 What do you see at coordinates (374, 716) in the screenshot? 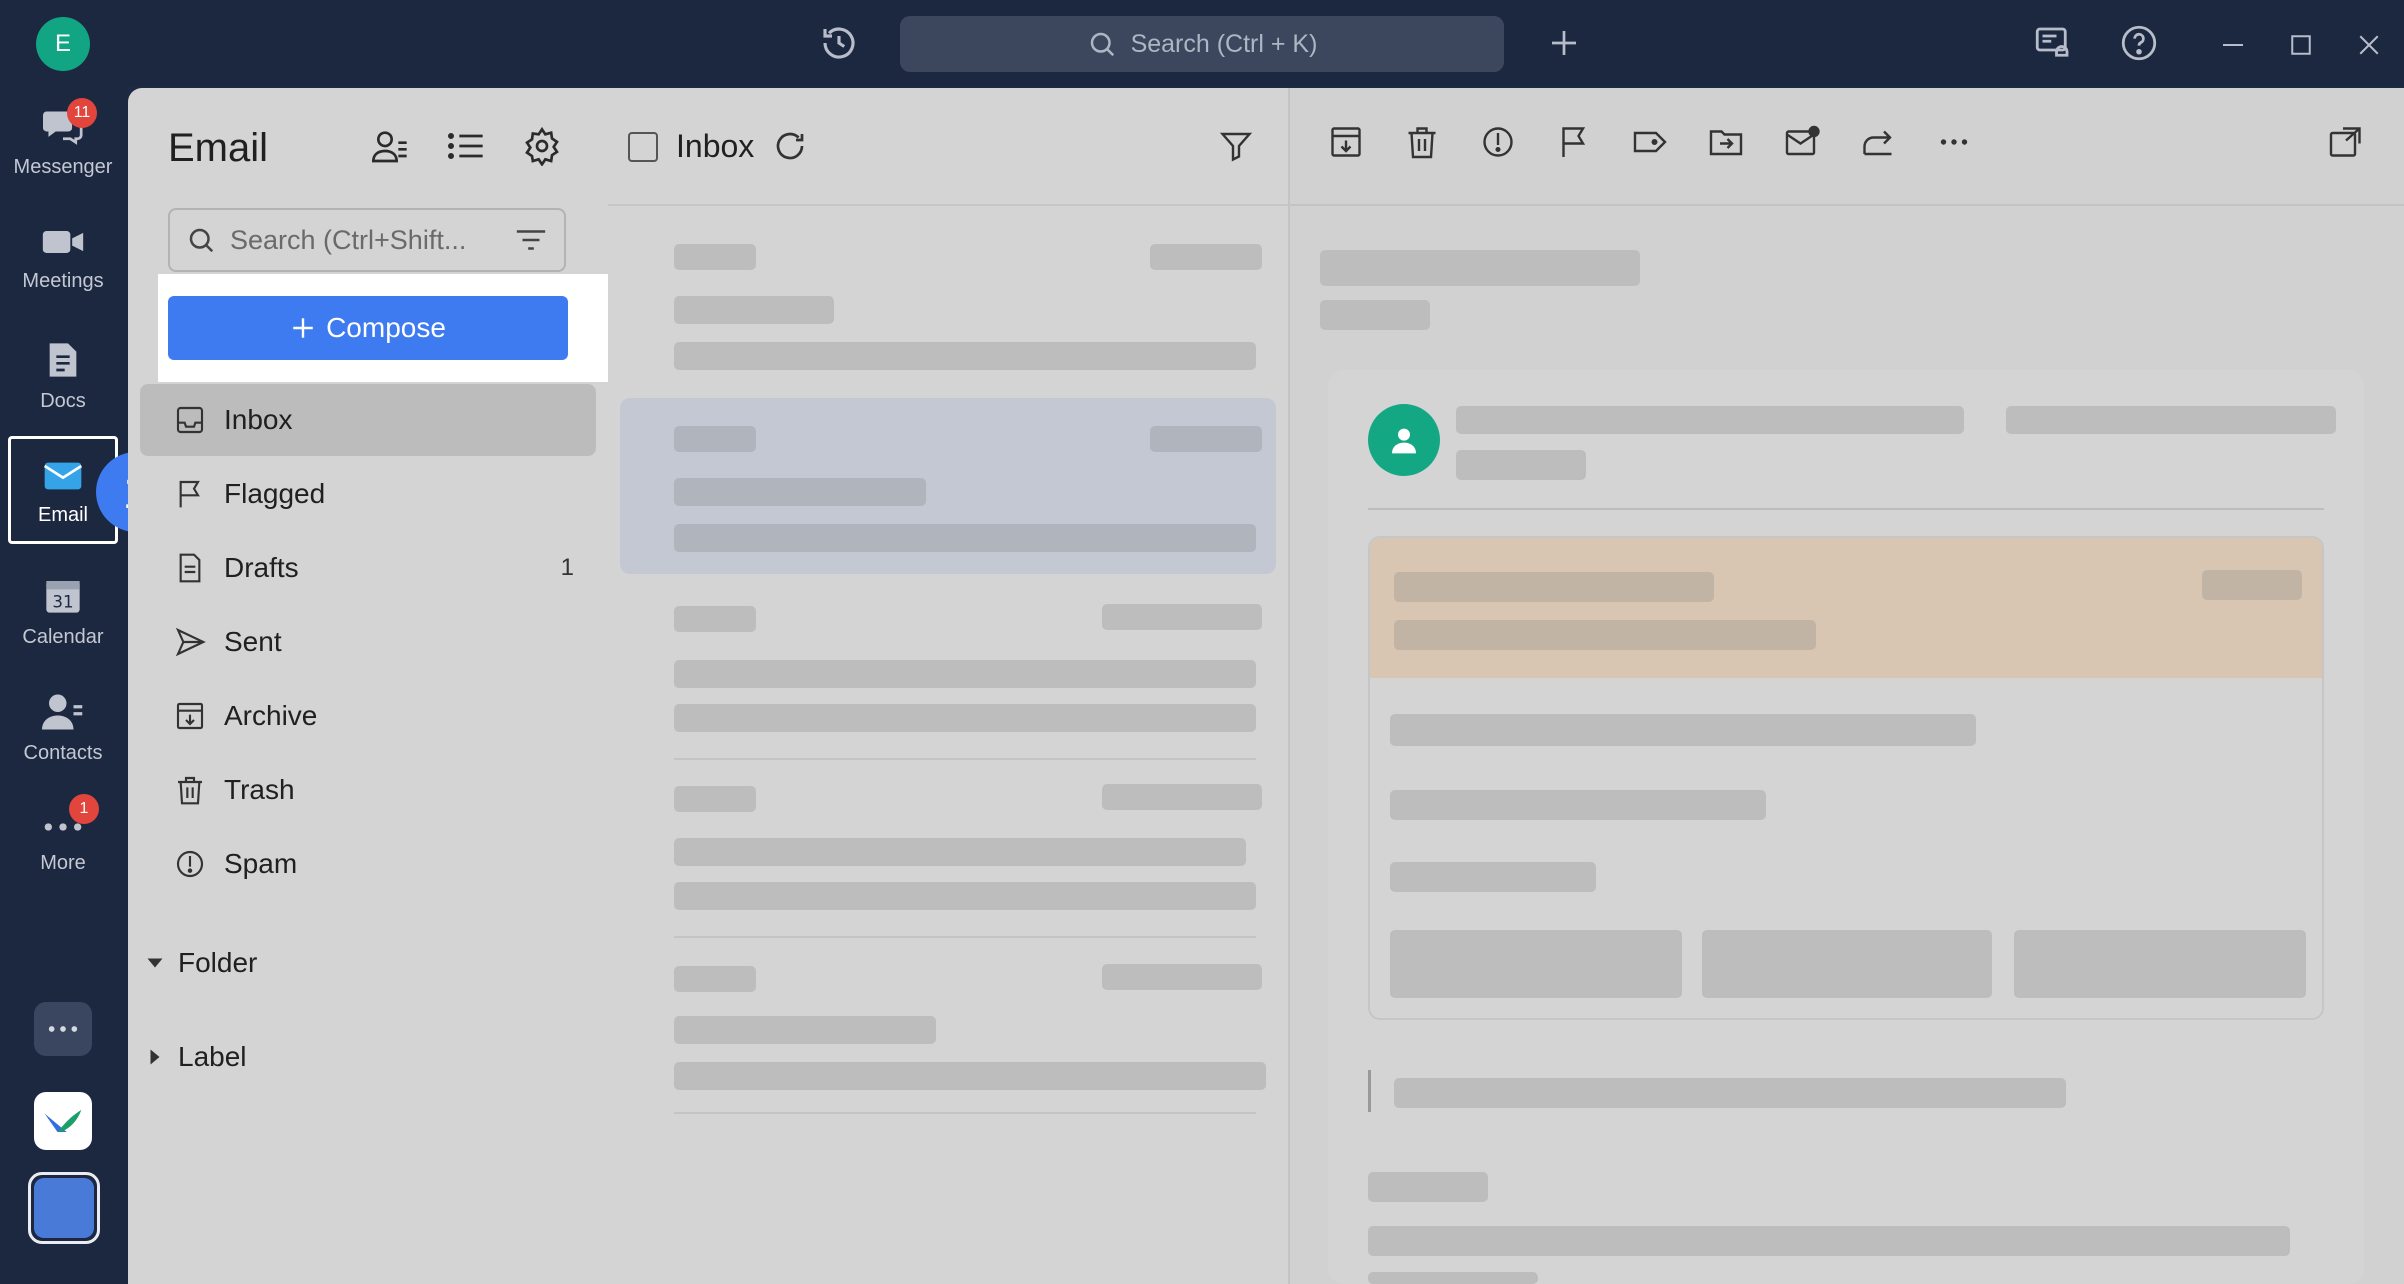
I see `folder-item-archive: Archive` at bounding box center [374, 716].